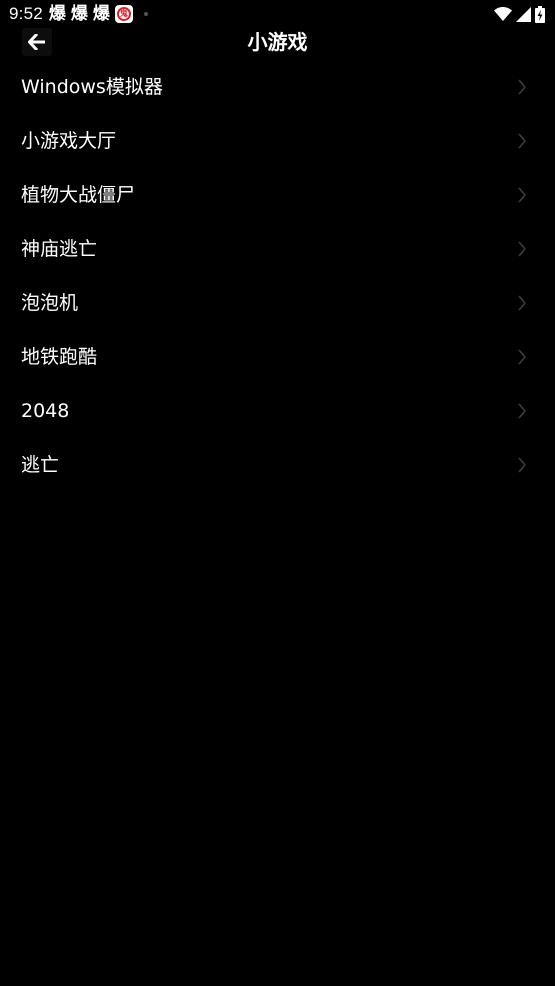 The image size is (555, 986). I want to click on list-item-subway-surfers: 地铁跑酷, so click(277, 357).